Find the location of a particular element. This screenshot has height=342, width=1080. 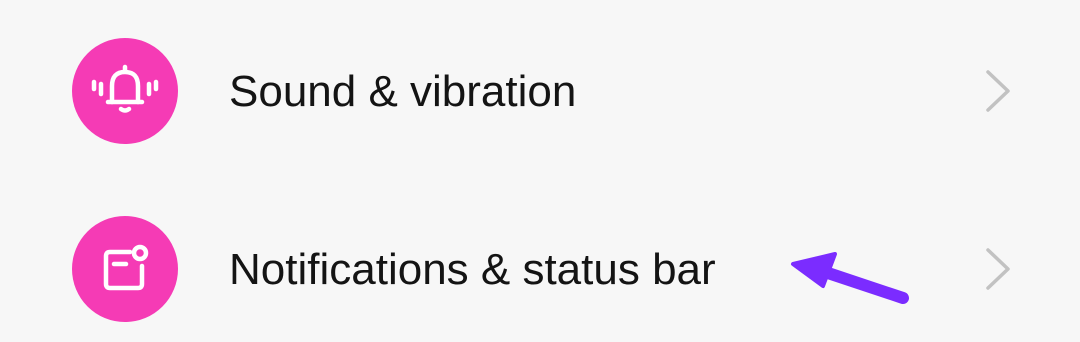

arrow-pointer-icon is located at coordinates (850, 278).